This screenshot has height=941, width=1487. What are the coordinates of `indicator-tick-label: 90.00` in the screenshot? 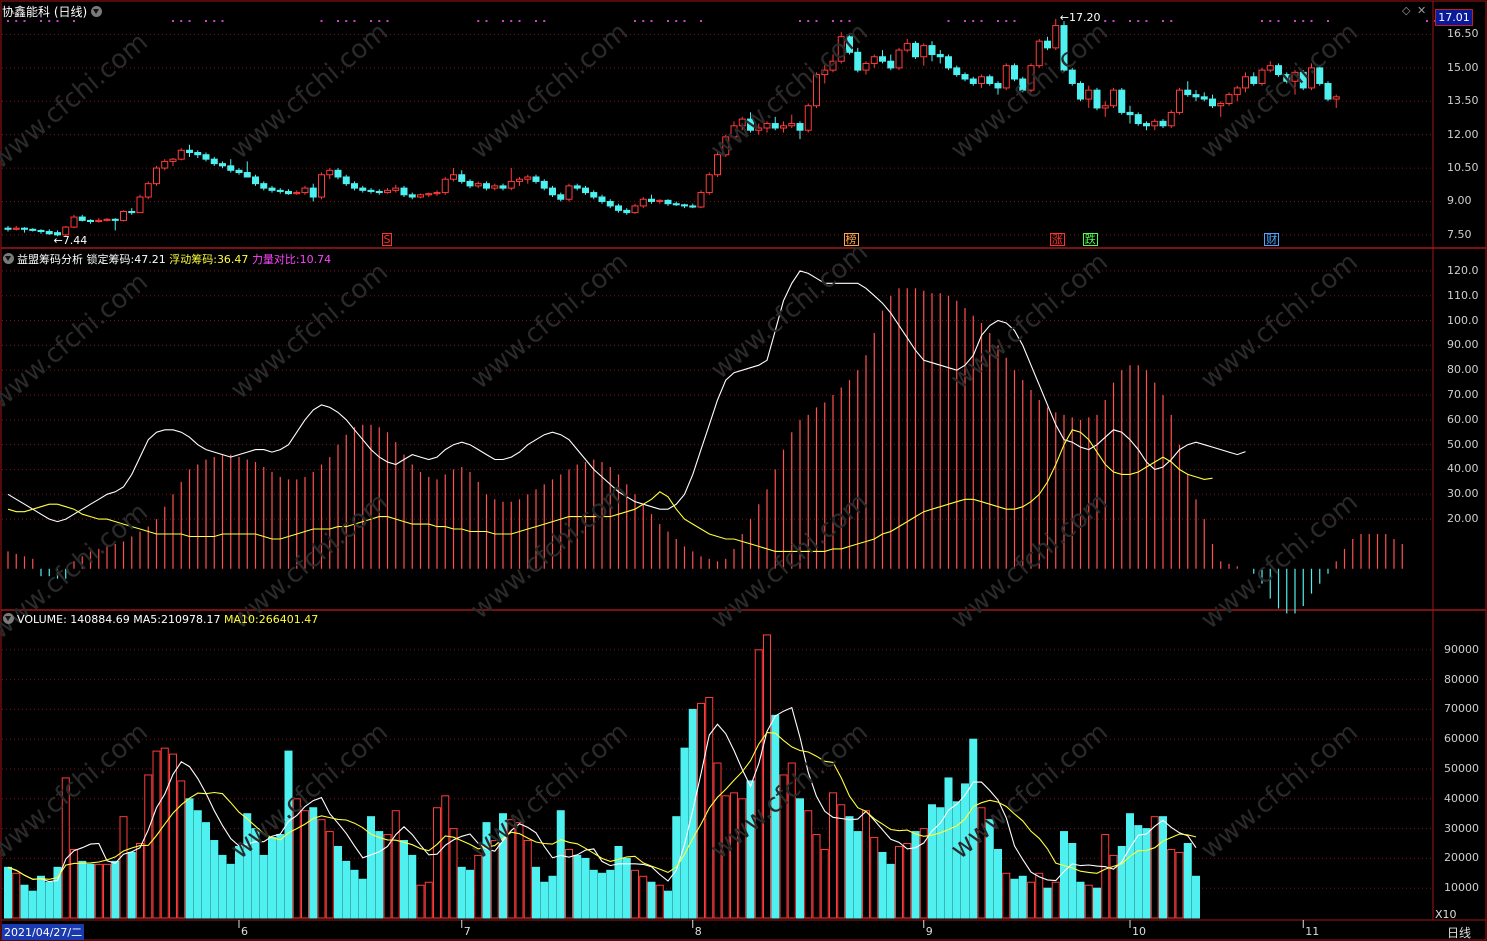 It's located at (1463, 345).